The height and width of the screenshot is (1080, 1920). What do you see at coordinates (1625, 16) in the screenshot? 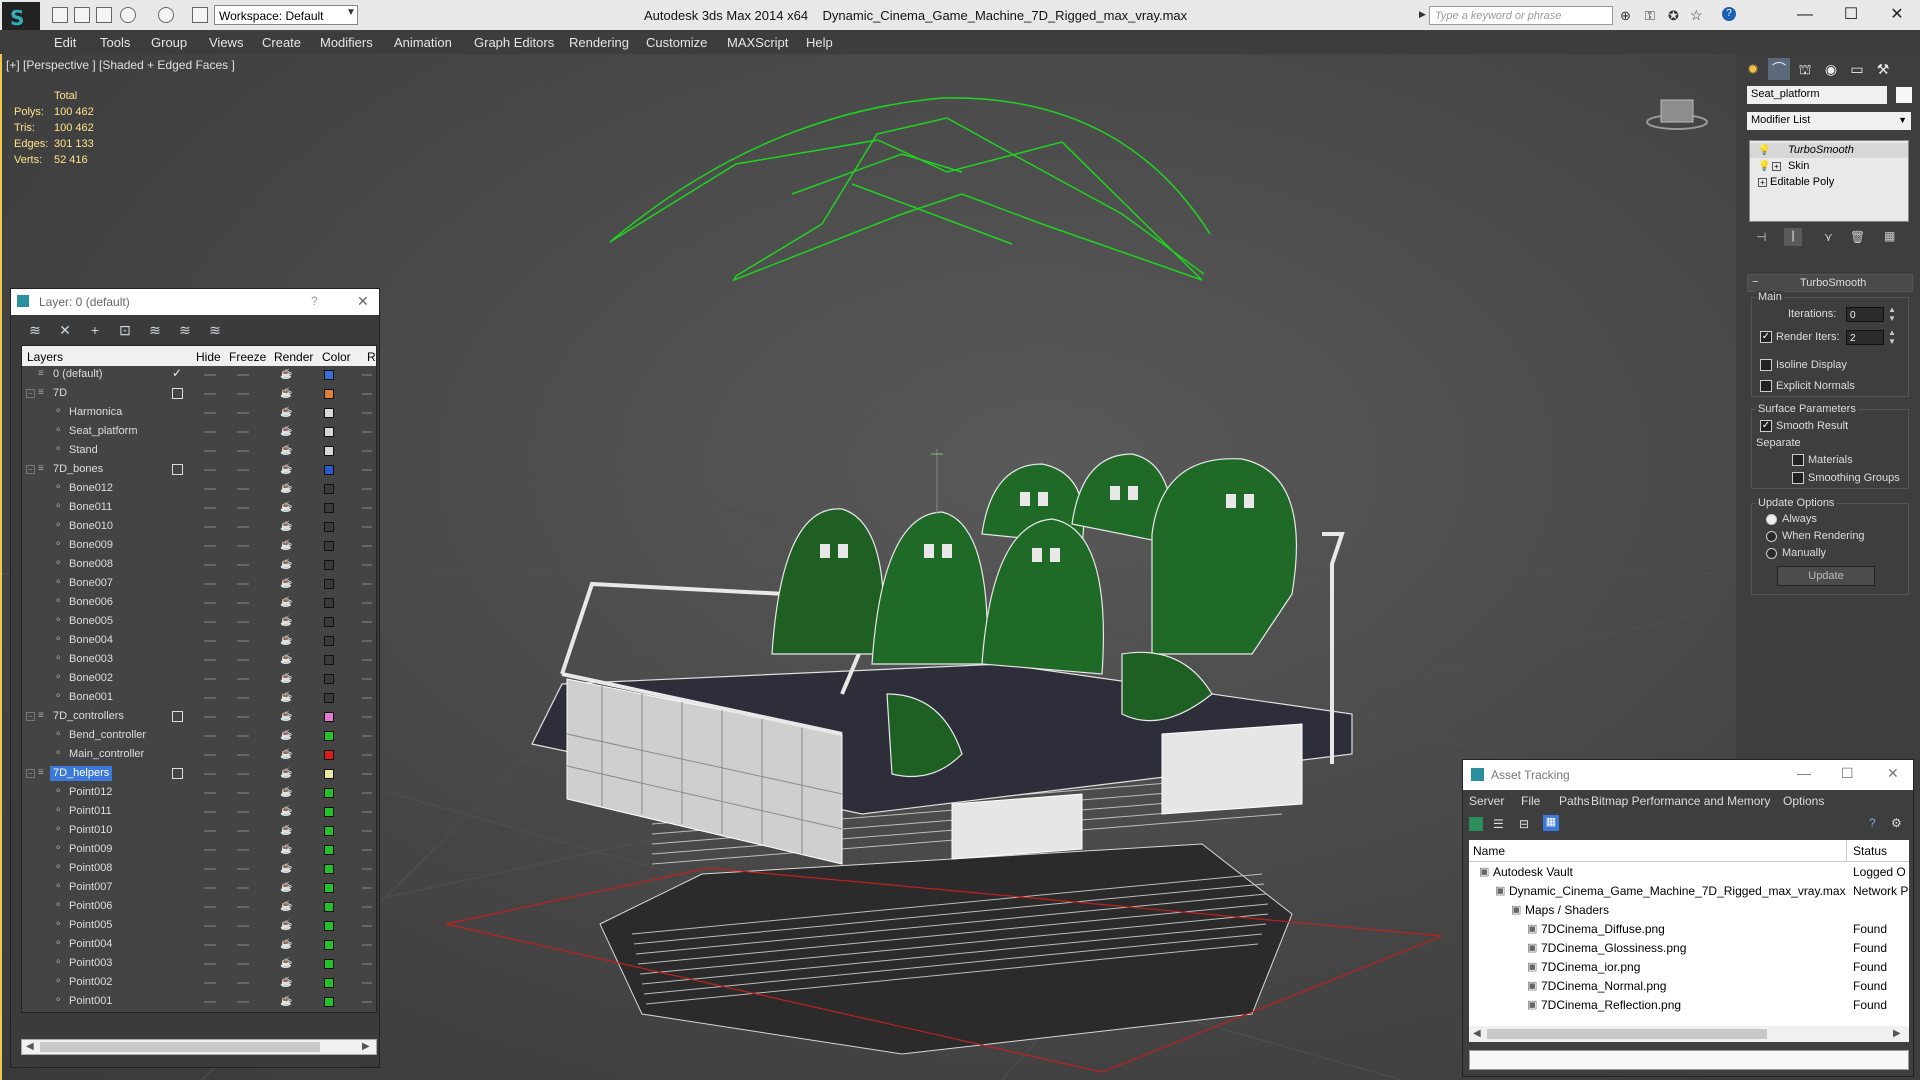
I see `binoculars-icon: ⊕` at bounding box center [1625, 16].